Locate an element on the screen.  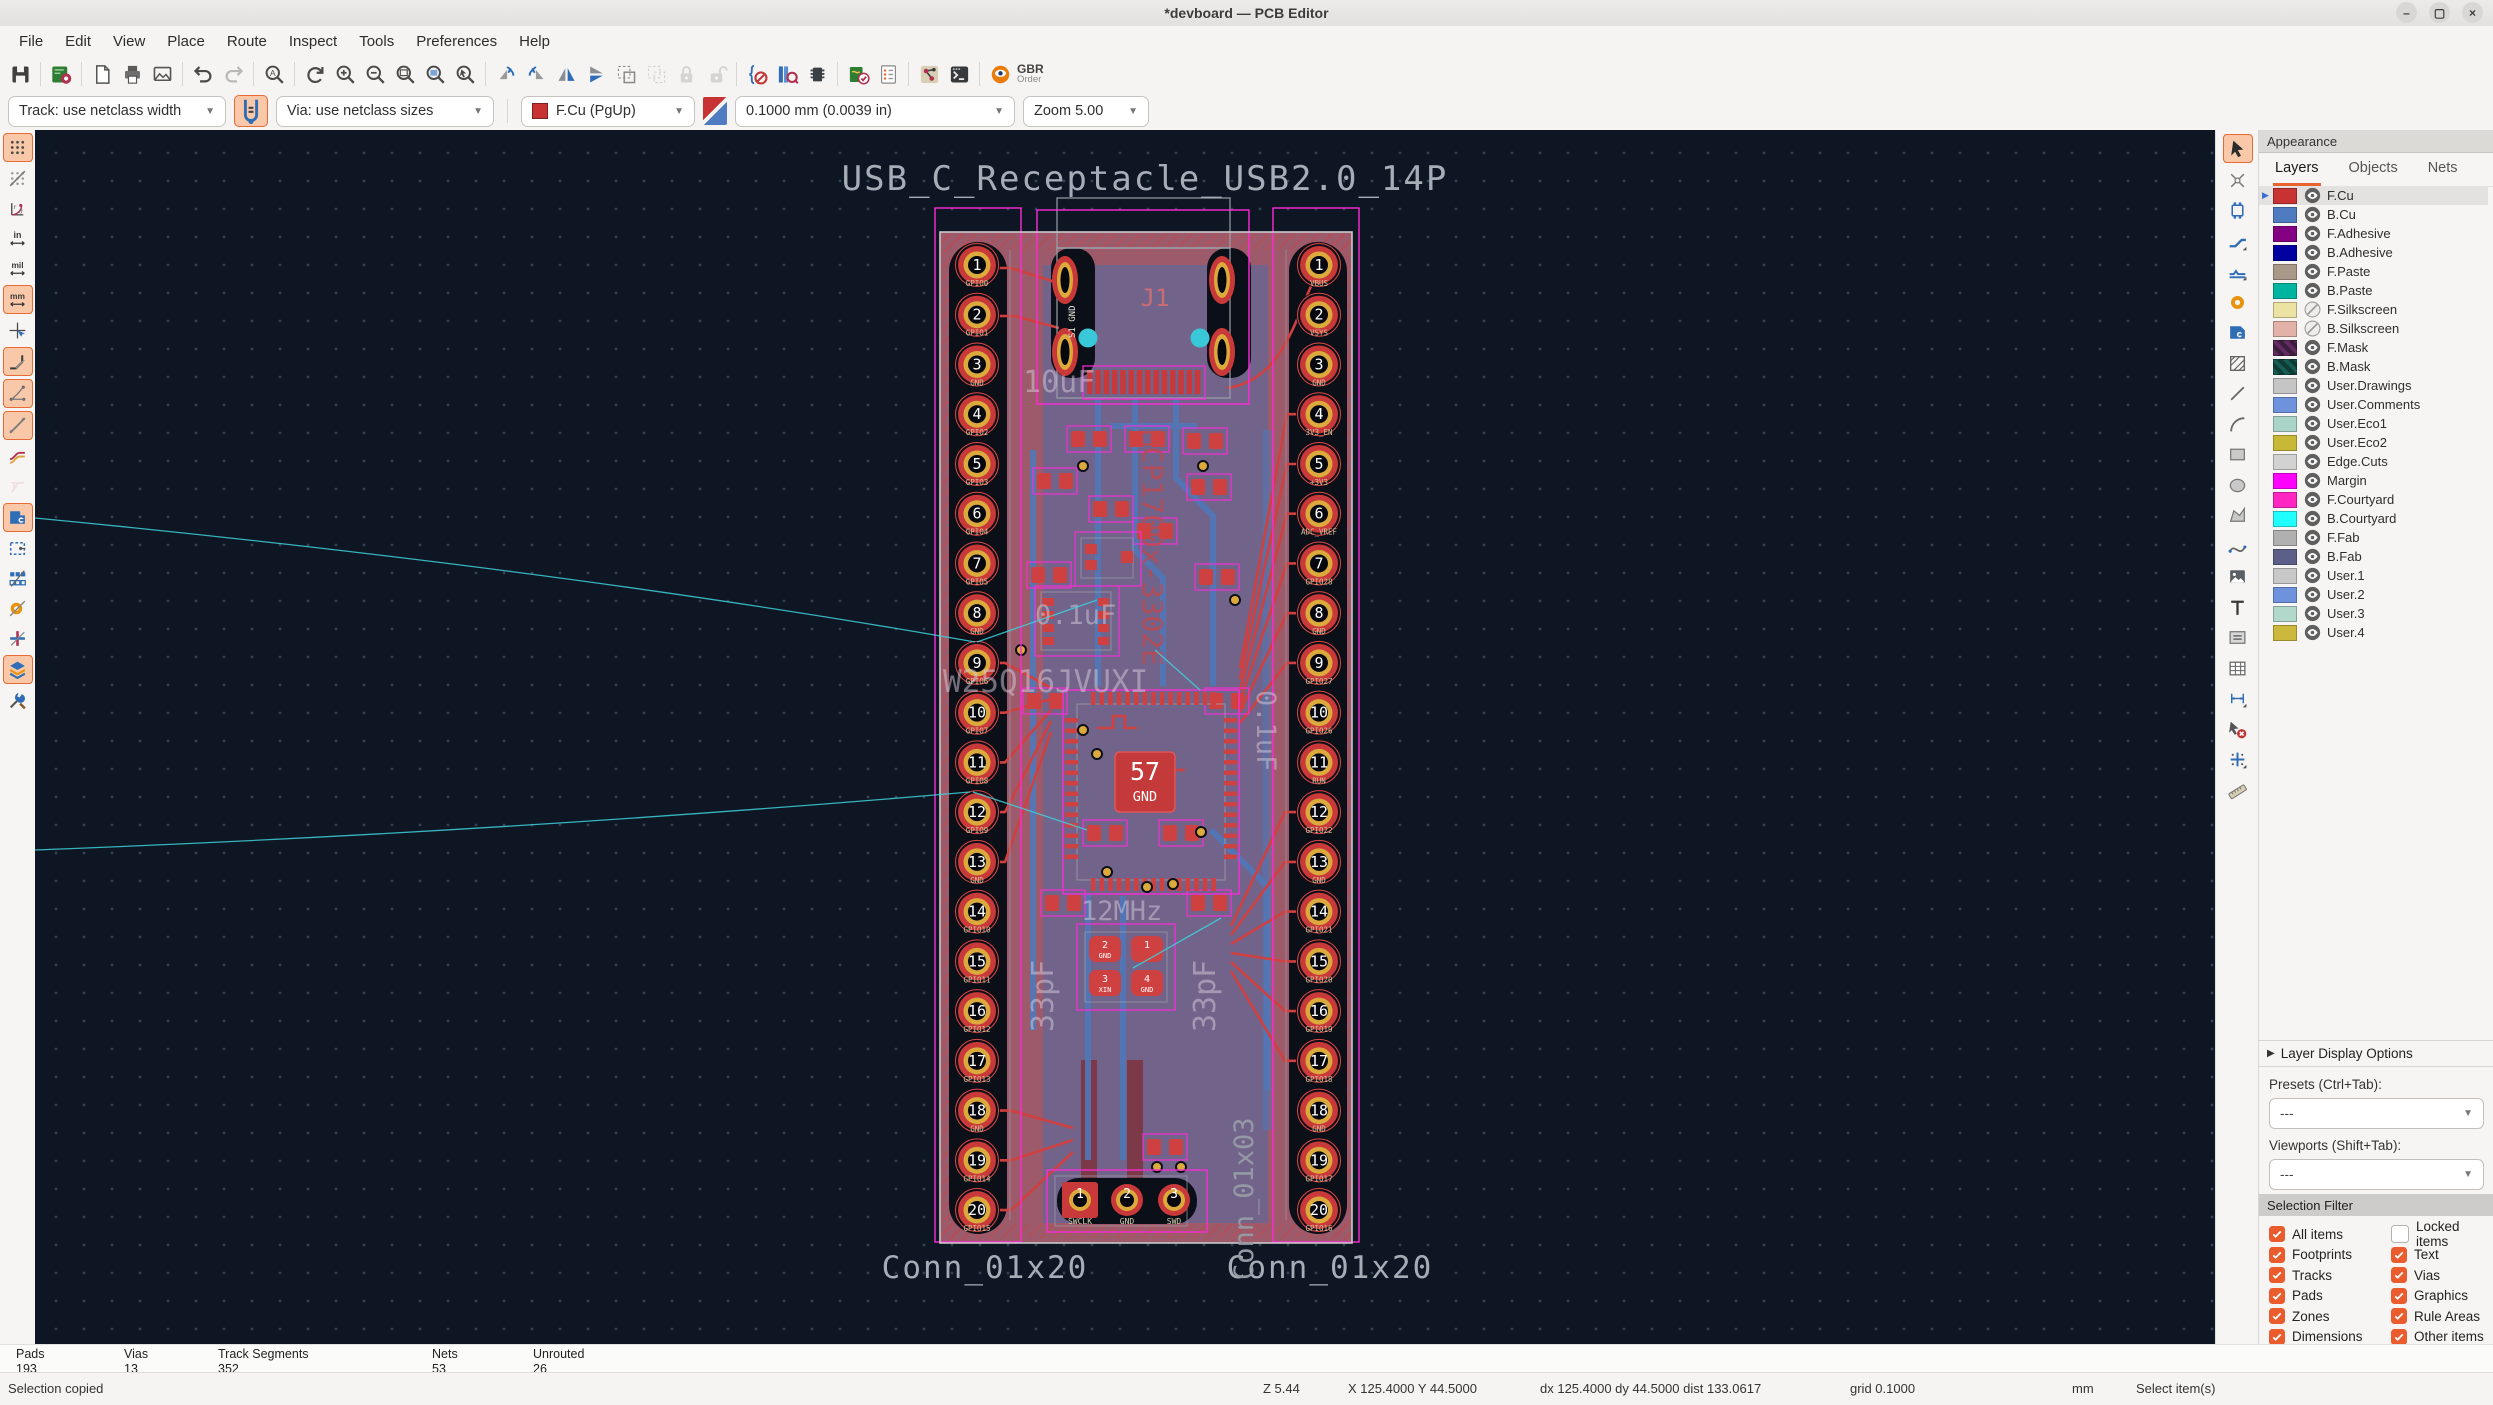
board-setup-button is located at coordinates (61, 74).